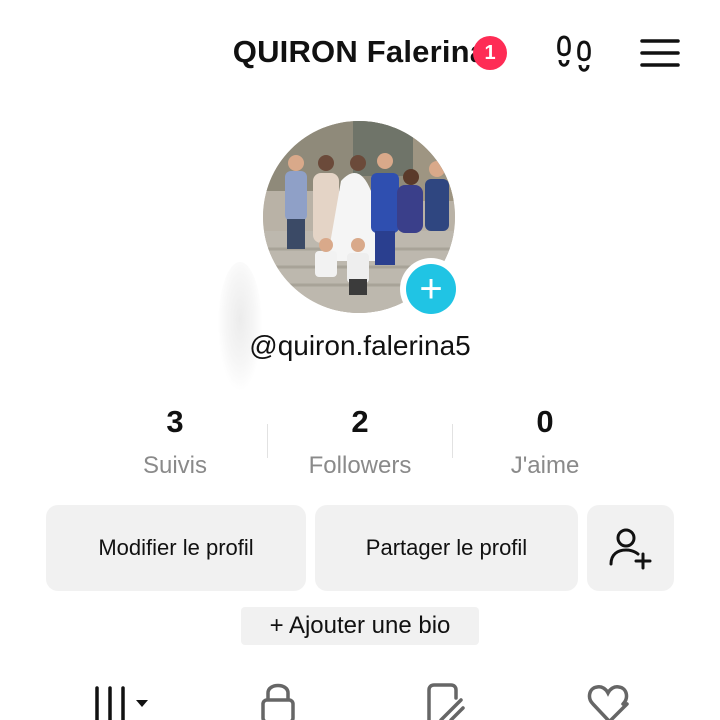  What do you see at coordinates (575, 54) in the screenshot?
I see `footprints-icon` at bounding box center [575, 54].